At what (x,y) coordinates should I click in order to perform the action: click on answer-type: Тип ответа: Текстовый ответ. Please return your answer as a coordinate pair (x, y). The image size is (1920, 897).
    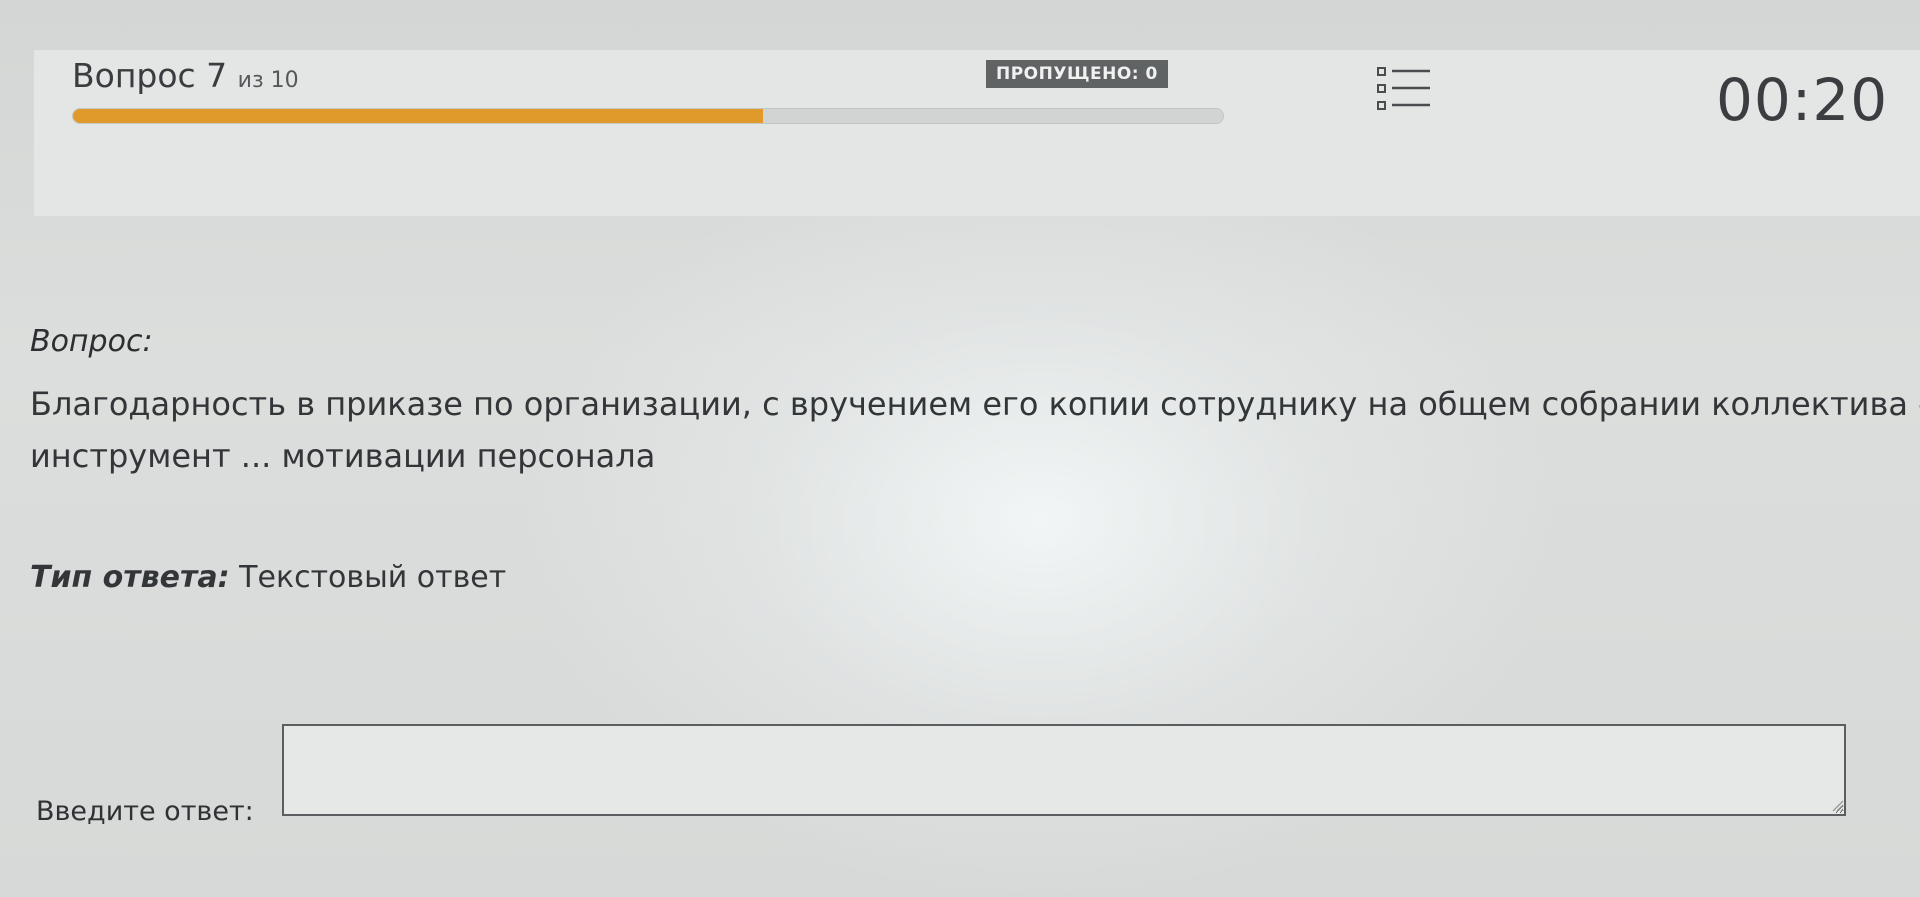
    Looking at the image, I should click on (268, 577).